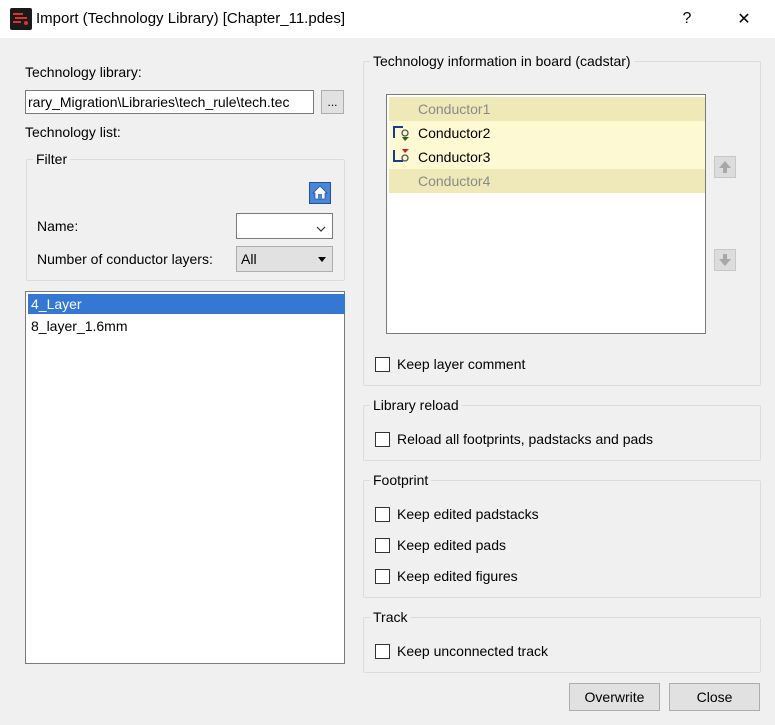  What do you see at coordinates (382, 364) in the screenshot?
I see `keep-layer-comment-checkbox` at bounding box center [382, 364].